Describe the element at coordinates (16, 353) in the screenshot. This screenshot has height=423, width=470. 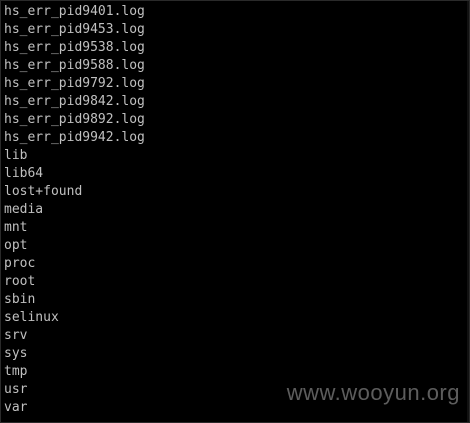
I see `listing-line: sys` at that location.